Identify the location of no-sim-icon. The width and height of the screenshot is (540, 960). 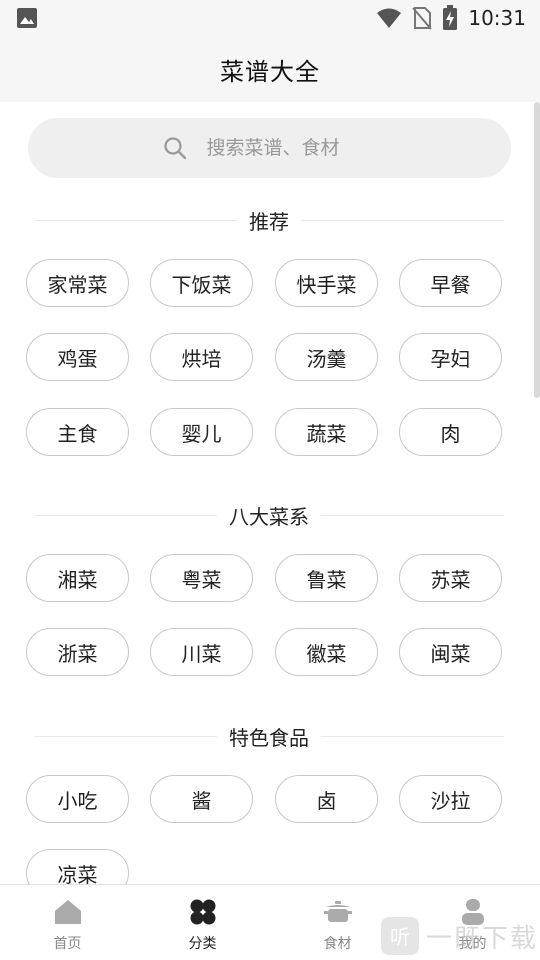
(422, 18).